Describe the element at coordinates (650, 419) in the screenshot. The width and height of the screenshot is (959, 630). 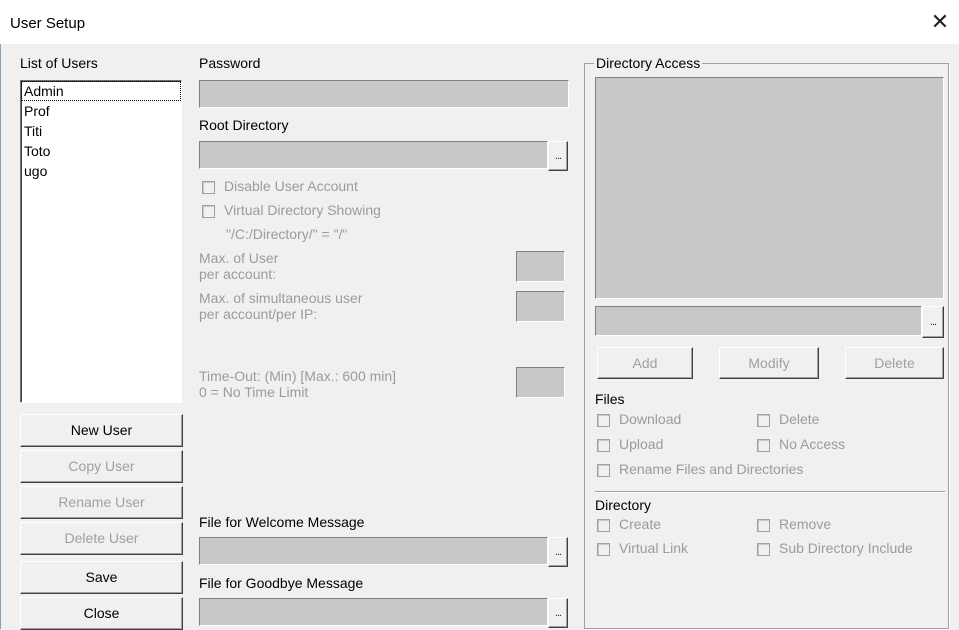
I see `download-label: Download` at that location.